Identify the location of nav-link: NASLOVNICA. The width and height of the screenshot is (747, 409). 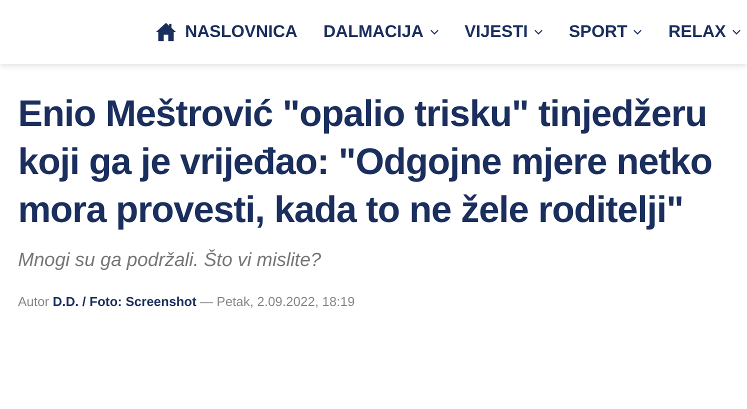
(226, 32).